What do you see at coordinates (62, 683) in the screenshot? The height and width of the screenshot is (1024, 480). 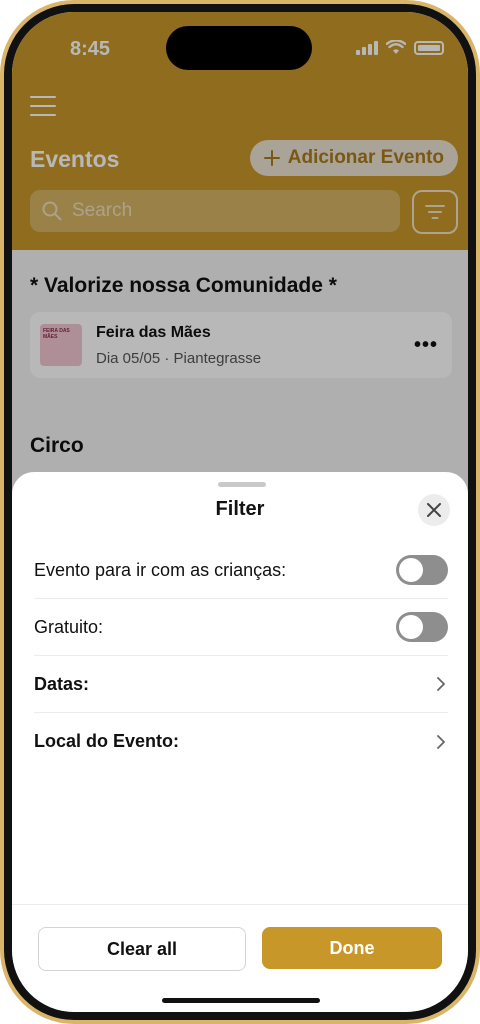 I see `filter-row-label: Datas:` at bounding box center [62, 683].